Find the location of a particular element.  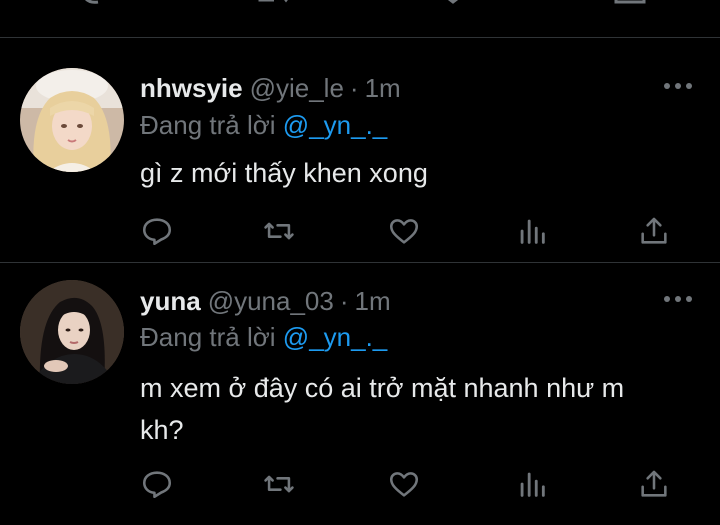

tweet-header: nhwsyie @yie_le · 1m is located at coordinates (270, 88).